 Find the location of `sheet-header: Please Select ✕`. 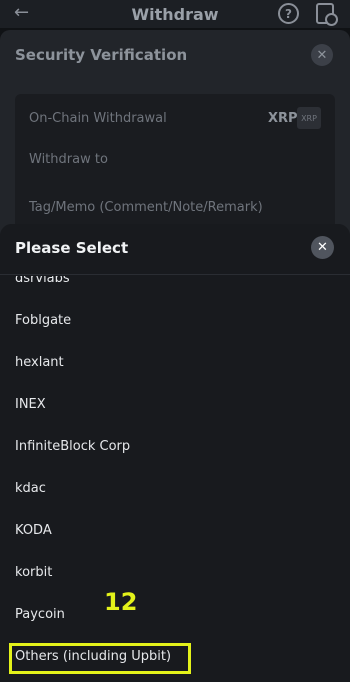

sheet-header: Please Select ✕ is located at coordinates (175, 249).